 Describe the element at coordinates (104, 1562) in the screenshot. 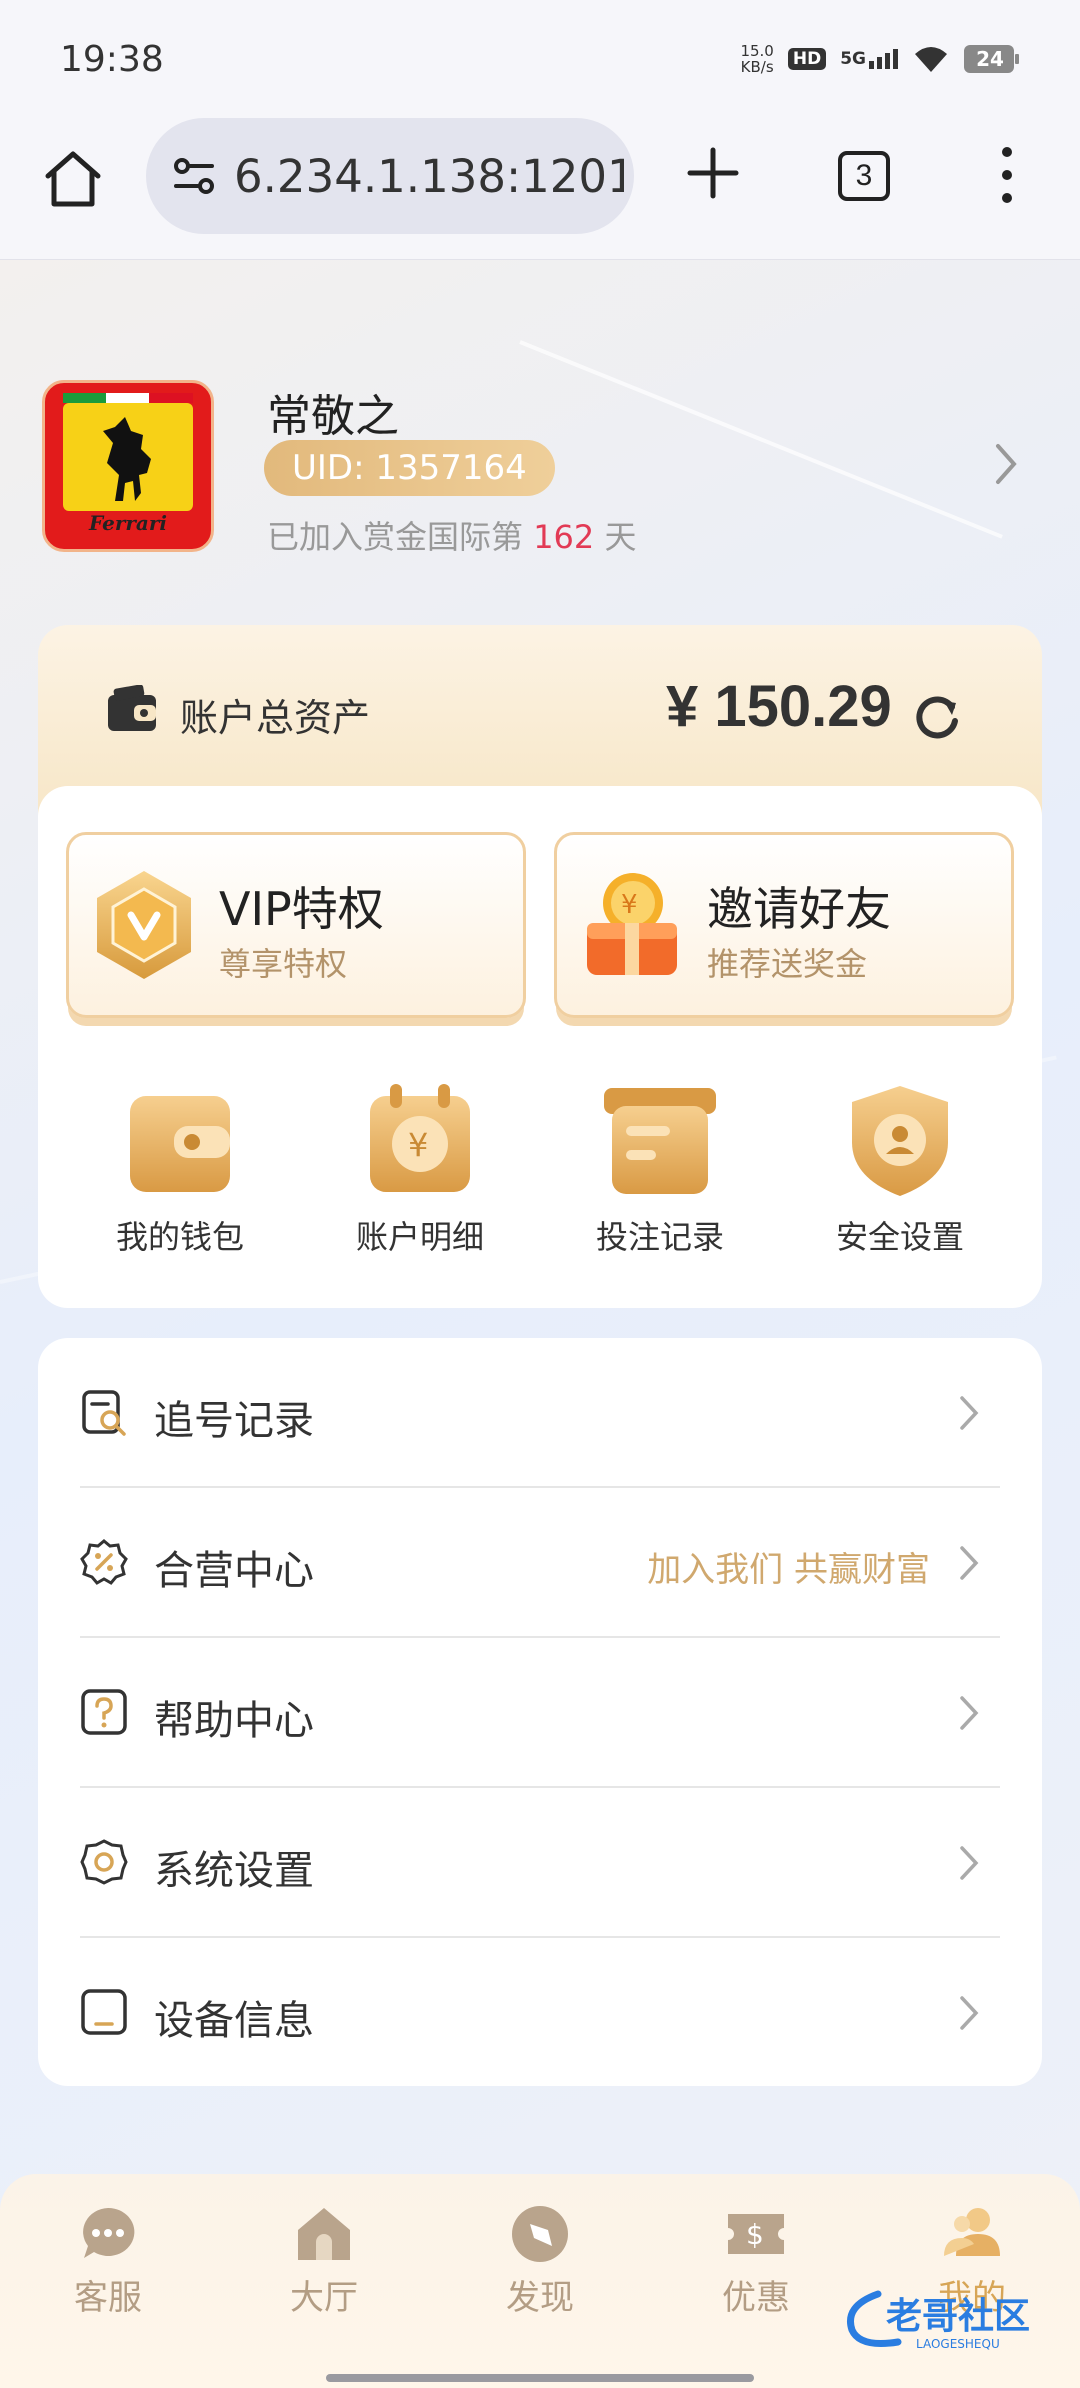

I see `percent-badge-icon` at that location.